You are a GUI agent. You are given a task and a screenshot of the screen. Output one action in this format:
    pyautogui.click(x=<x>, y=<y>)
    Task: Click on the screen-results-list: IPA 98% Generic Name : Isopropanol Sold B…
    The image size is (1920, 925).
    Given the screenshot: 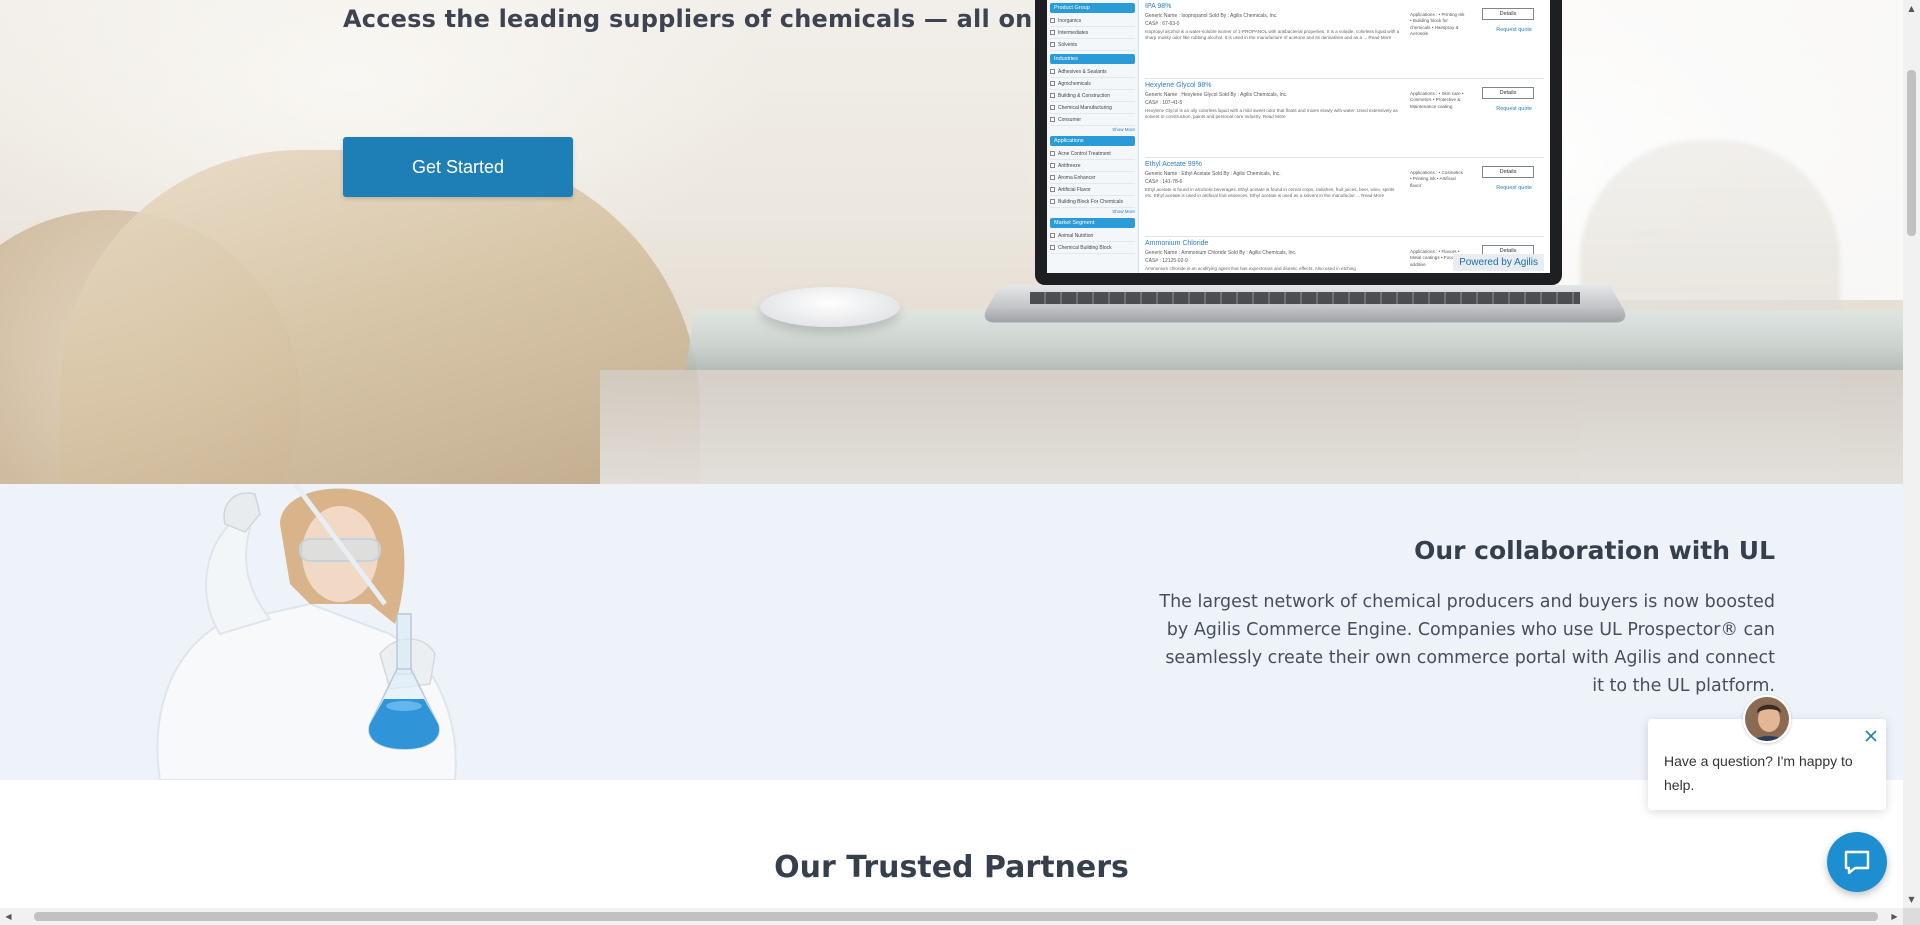 What is the action you would take?
    pyautogui.click(x=1344, y=136)
    